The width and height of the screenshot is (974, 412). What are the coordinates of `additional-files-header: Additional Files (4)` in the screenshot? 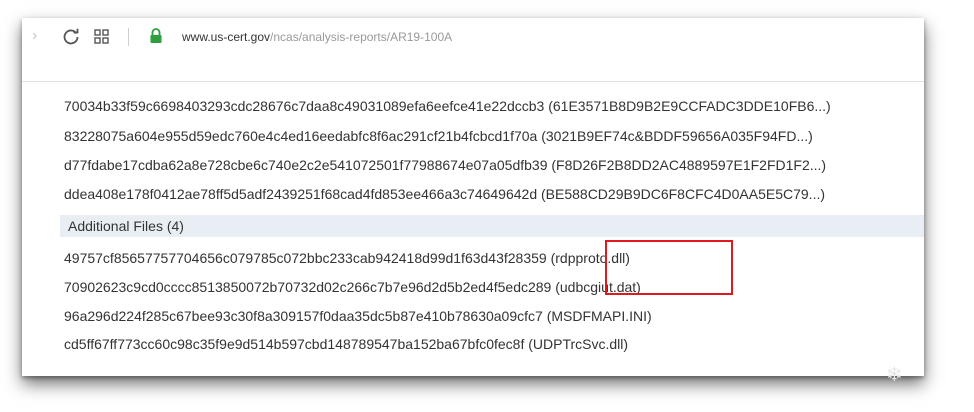 It's located at (492, 226).